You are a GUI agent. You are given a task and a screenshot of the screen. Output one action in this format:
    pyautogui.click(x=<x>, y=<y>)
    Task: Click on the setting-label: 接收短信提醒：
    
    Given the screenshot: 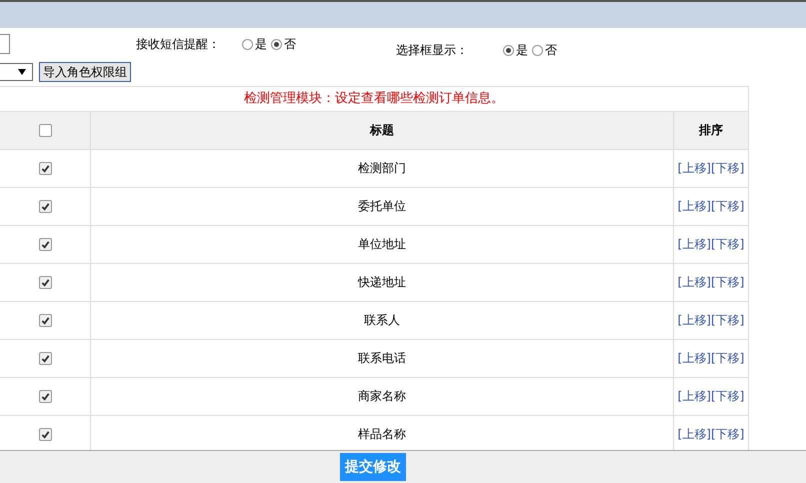 What is the action you would take?
    pyautogui.click(x=178, y=44)
    